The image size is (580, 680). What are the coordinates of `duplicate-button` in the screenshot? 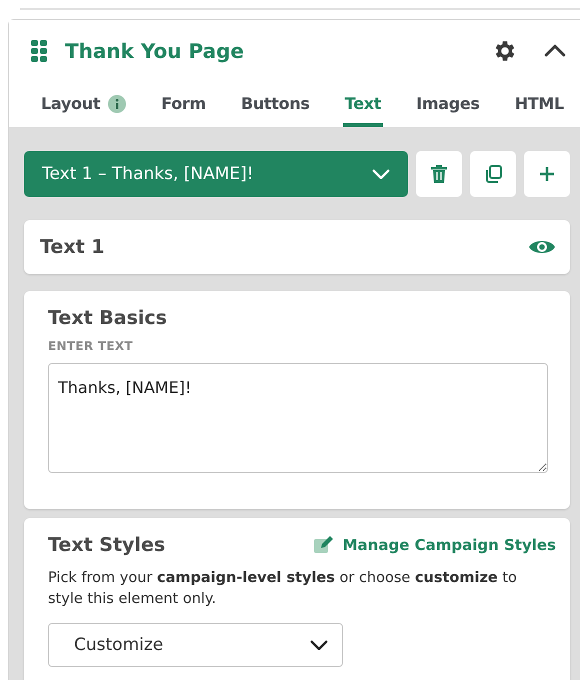 It's located at (493, 174).